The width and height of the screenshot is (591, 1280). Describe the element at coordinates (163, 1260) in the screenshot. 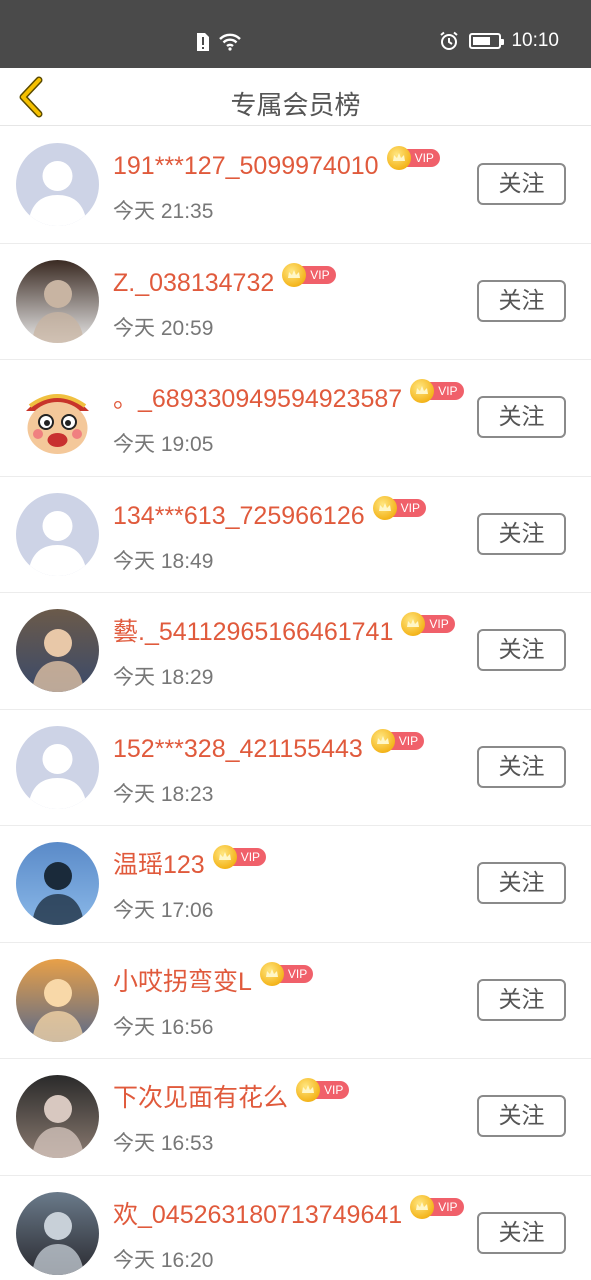

I see `member-time: 今天 16:20` at that location.